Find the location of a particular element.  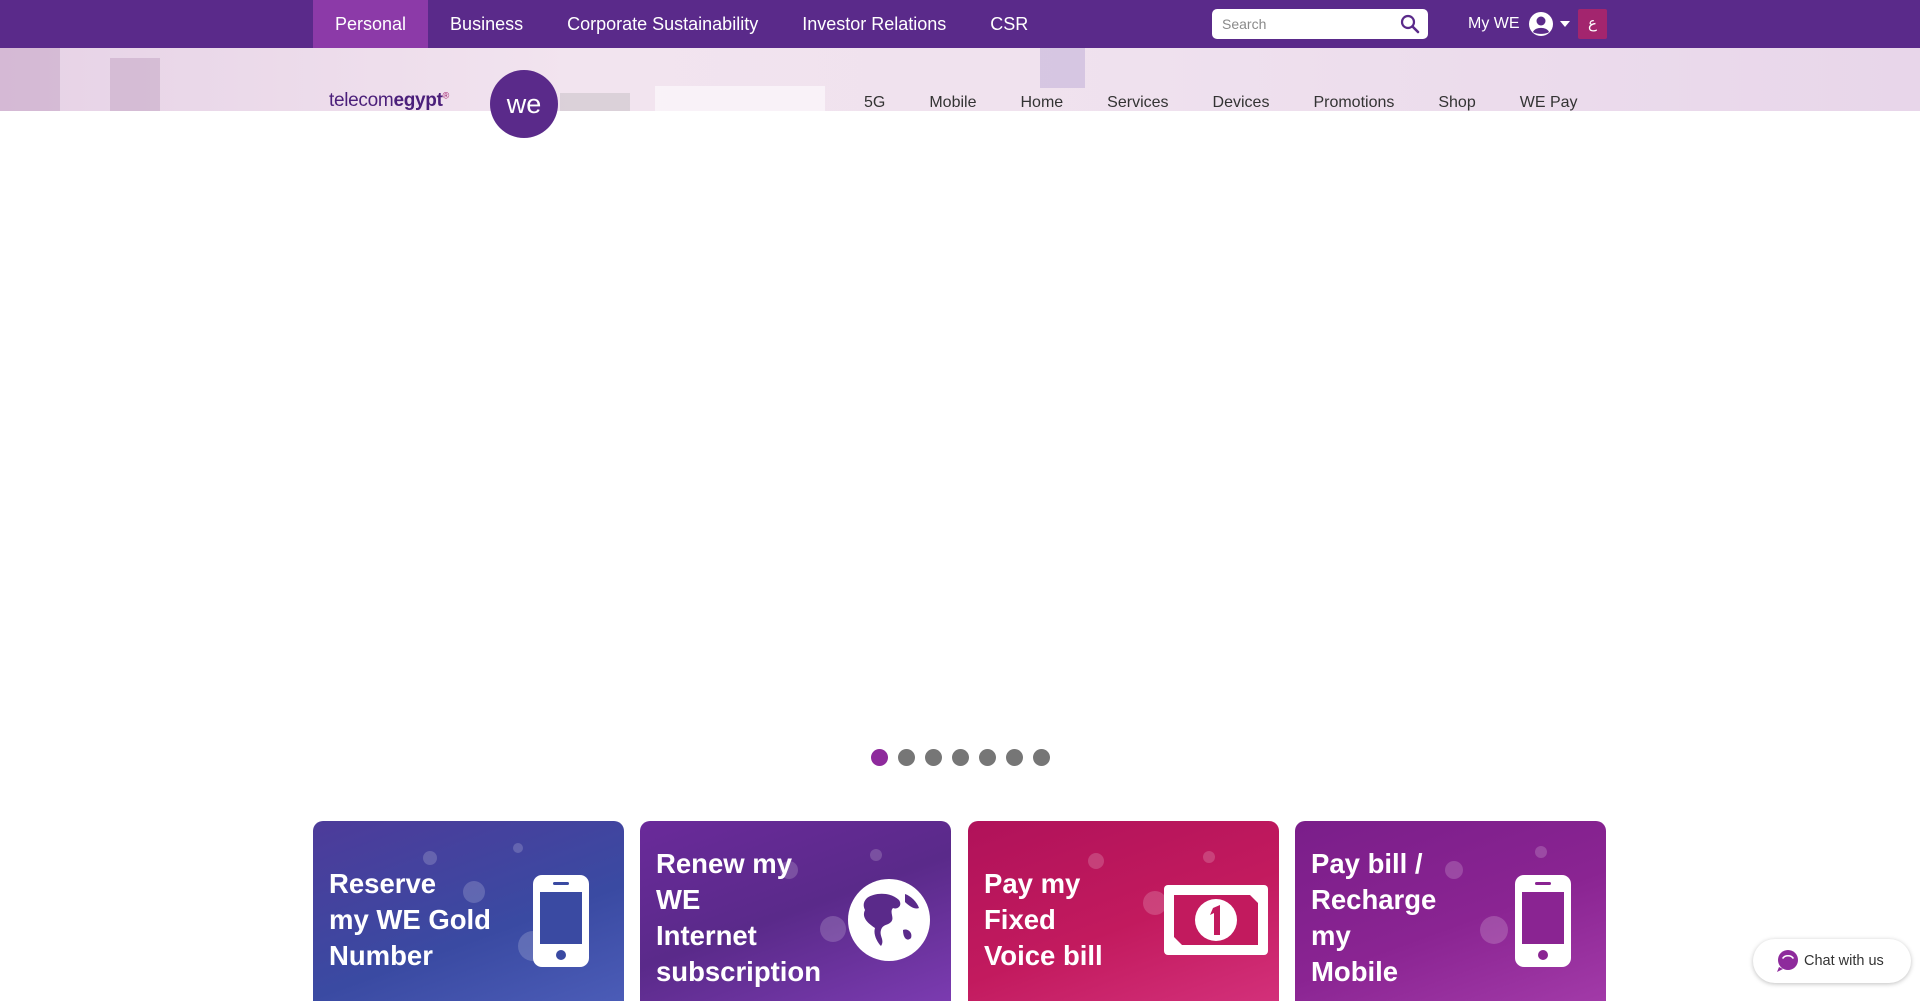

search-icon is located at coordinates (1410, 24).